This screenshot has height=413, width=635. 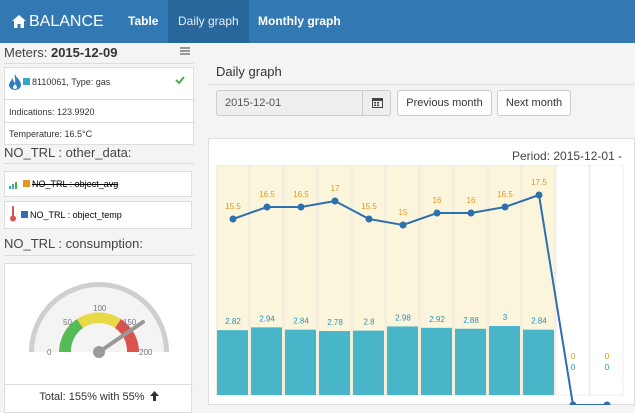 I want to click on gauge-tick-50: 50, so click(x=67, y=322).